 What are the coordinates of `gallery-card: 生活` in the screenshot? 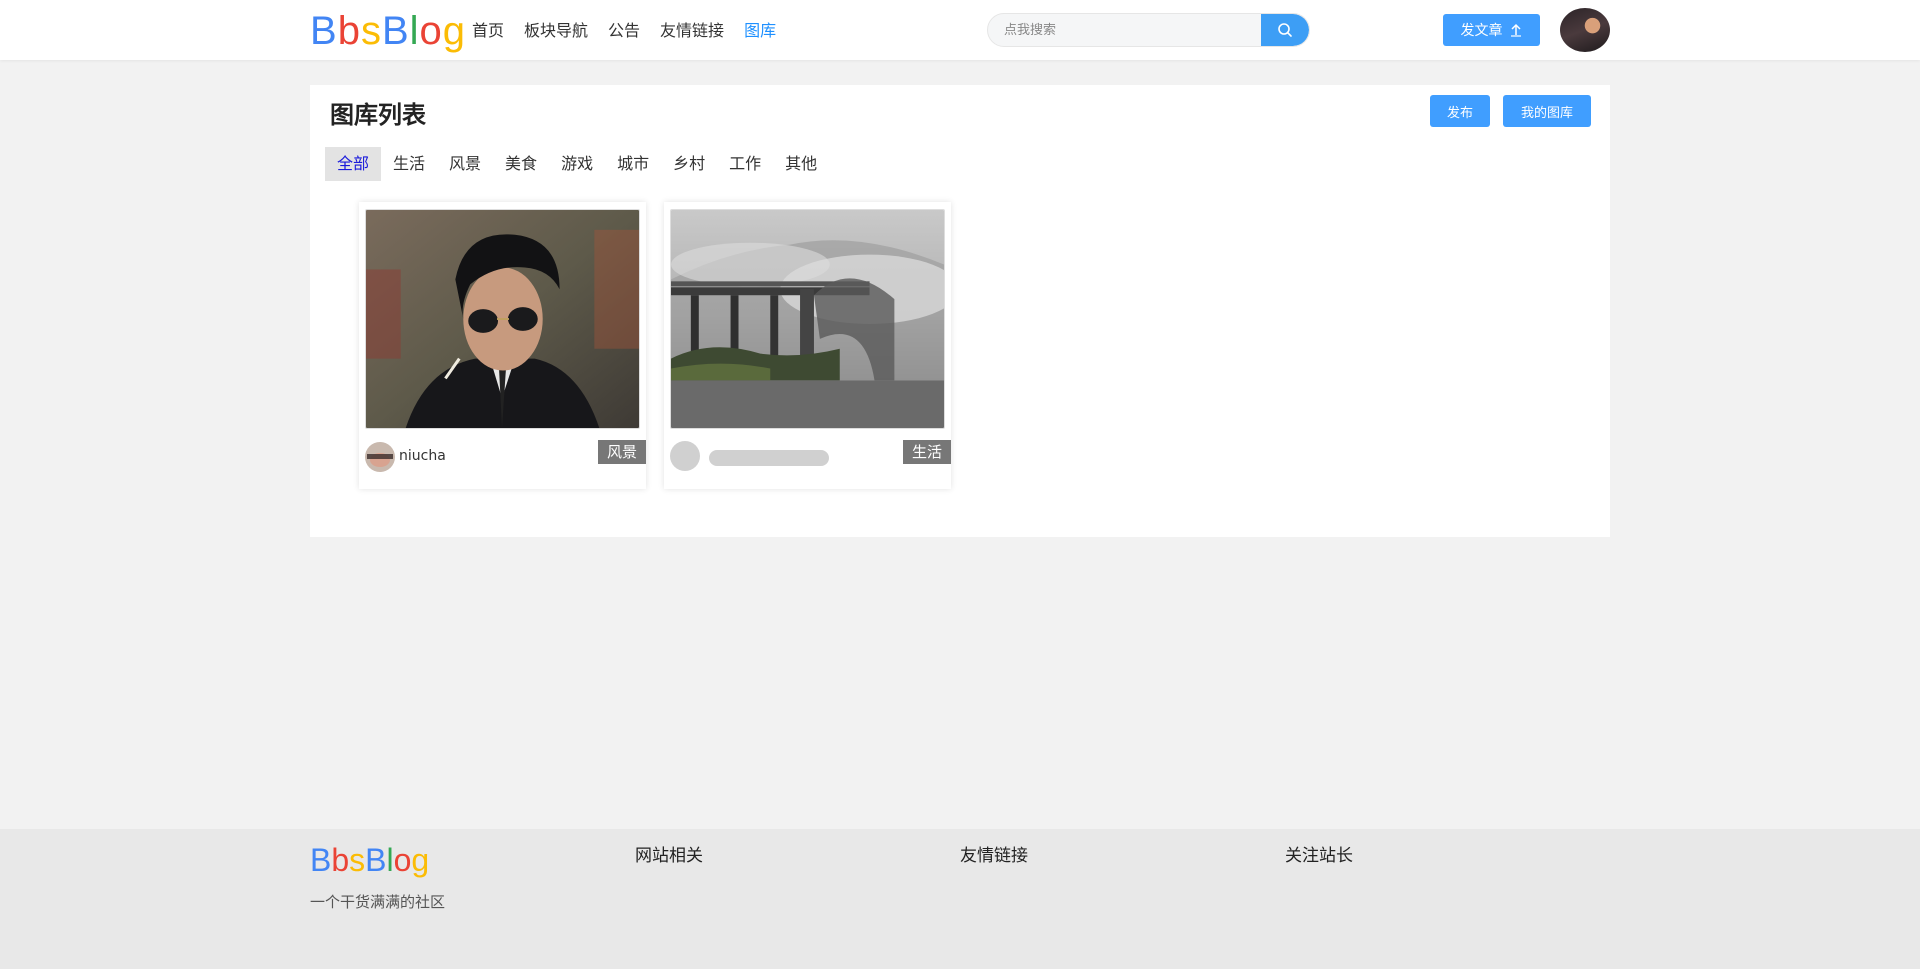 It's located at (807, 345).